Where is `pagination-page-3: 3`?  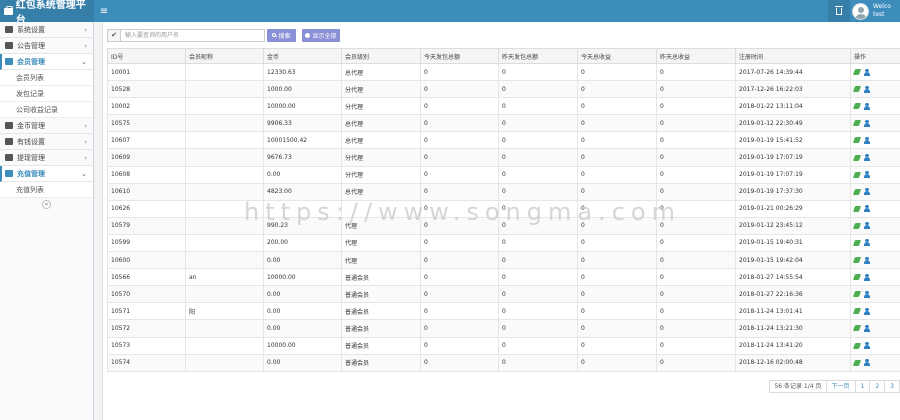 pagination-page-3: 3 is located at coordinates (892, 386).